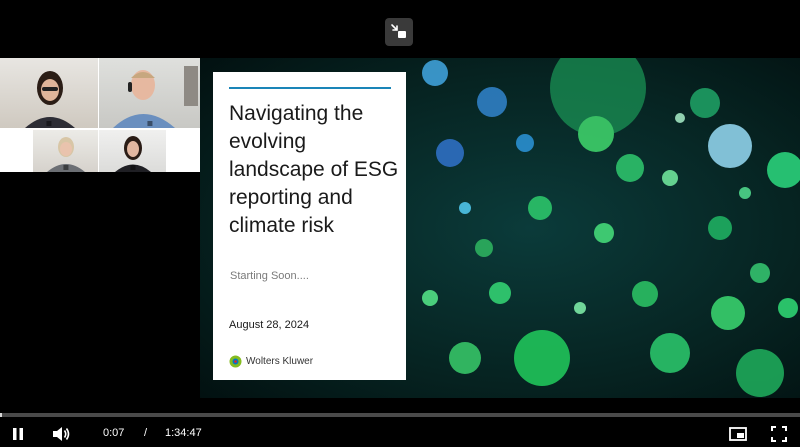 The width and height of the screenshot is (800, 447). I want to click on picture-in-picture-icon, so click(738, 434).